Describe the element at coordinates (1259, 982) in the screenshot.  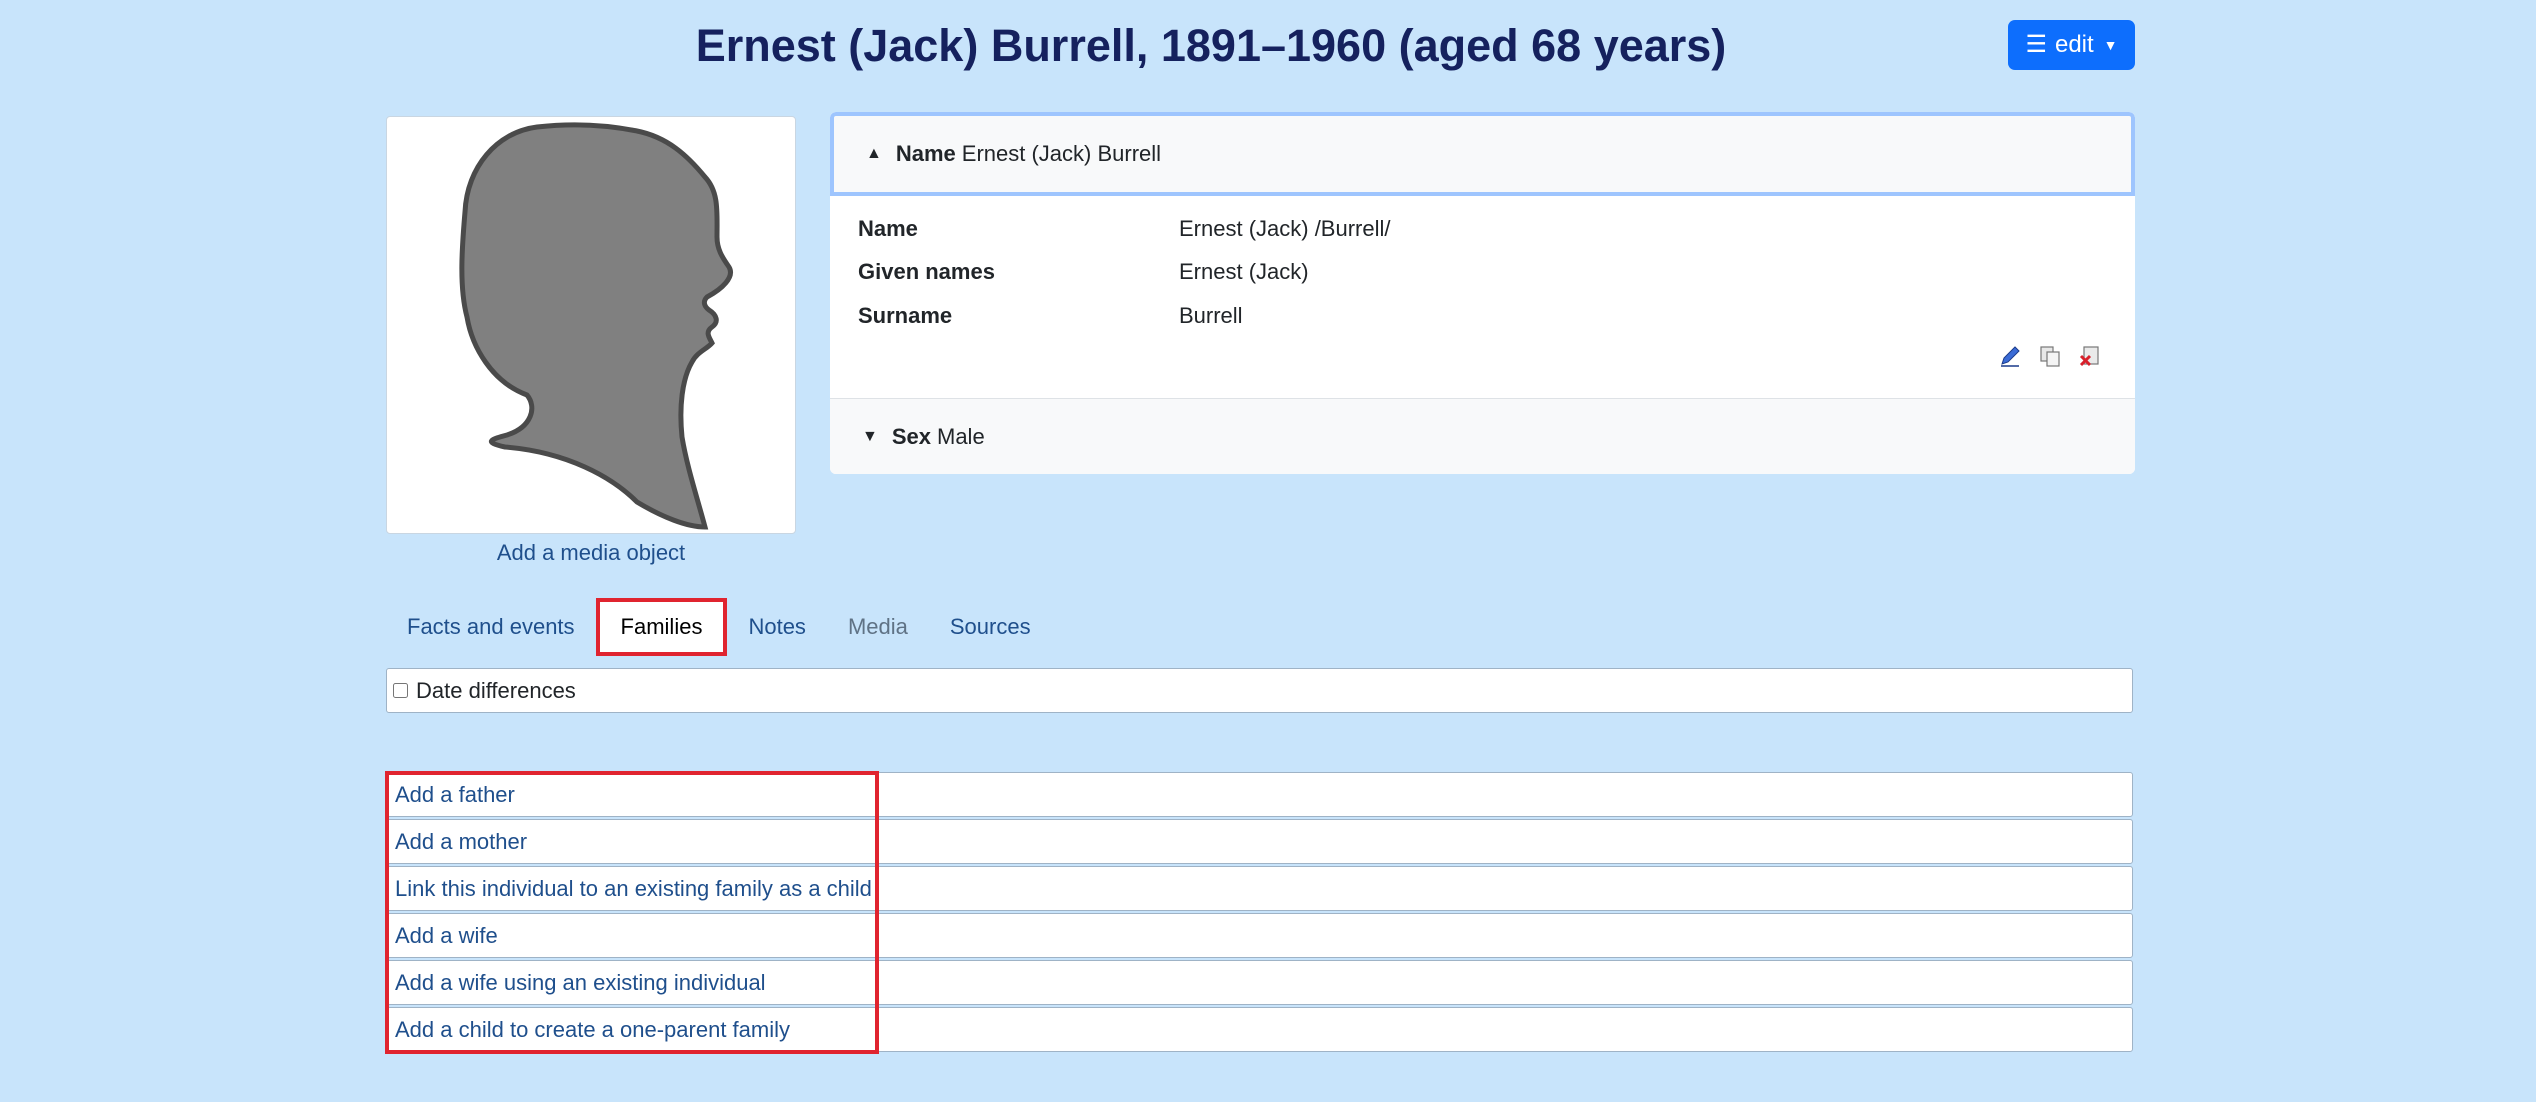
I see `list-item: Add a wife using an existing individual` at that location.